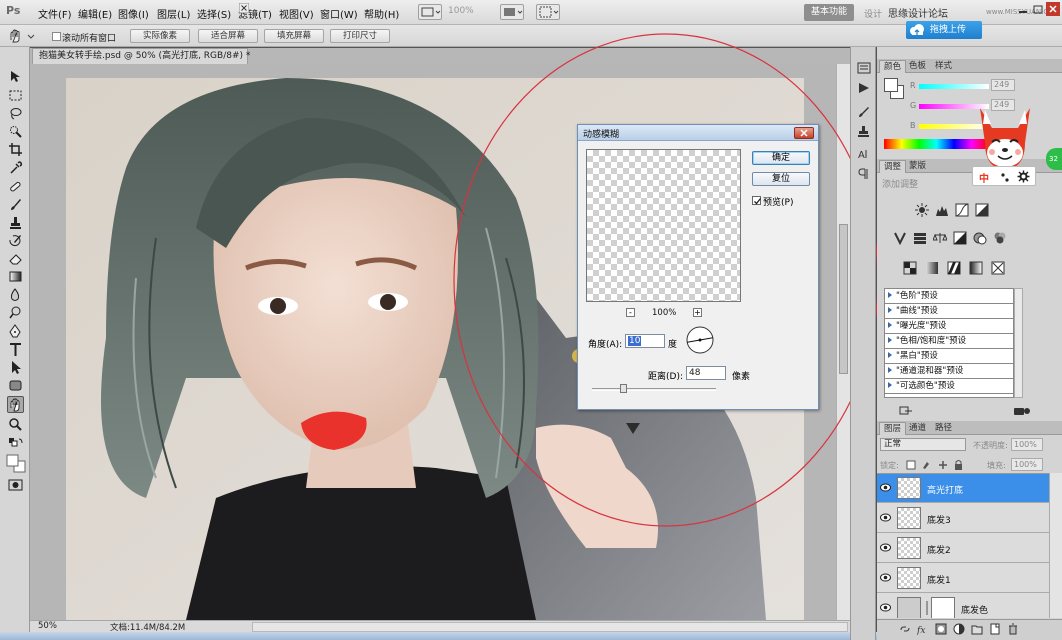 The height and width of the screenshot is (640, 1062). Describe the element at coordinates (173, 13) in the screenshot. I see `menu-layer: 图层(L)` at that location.